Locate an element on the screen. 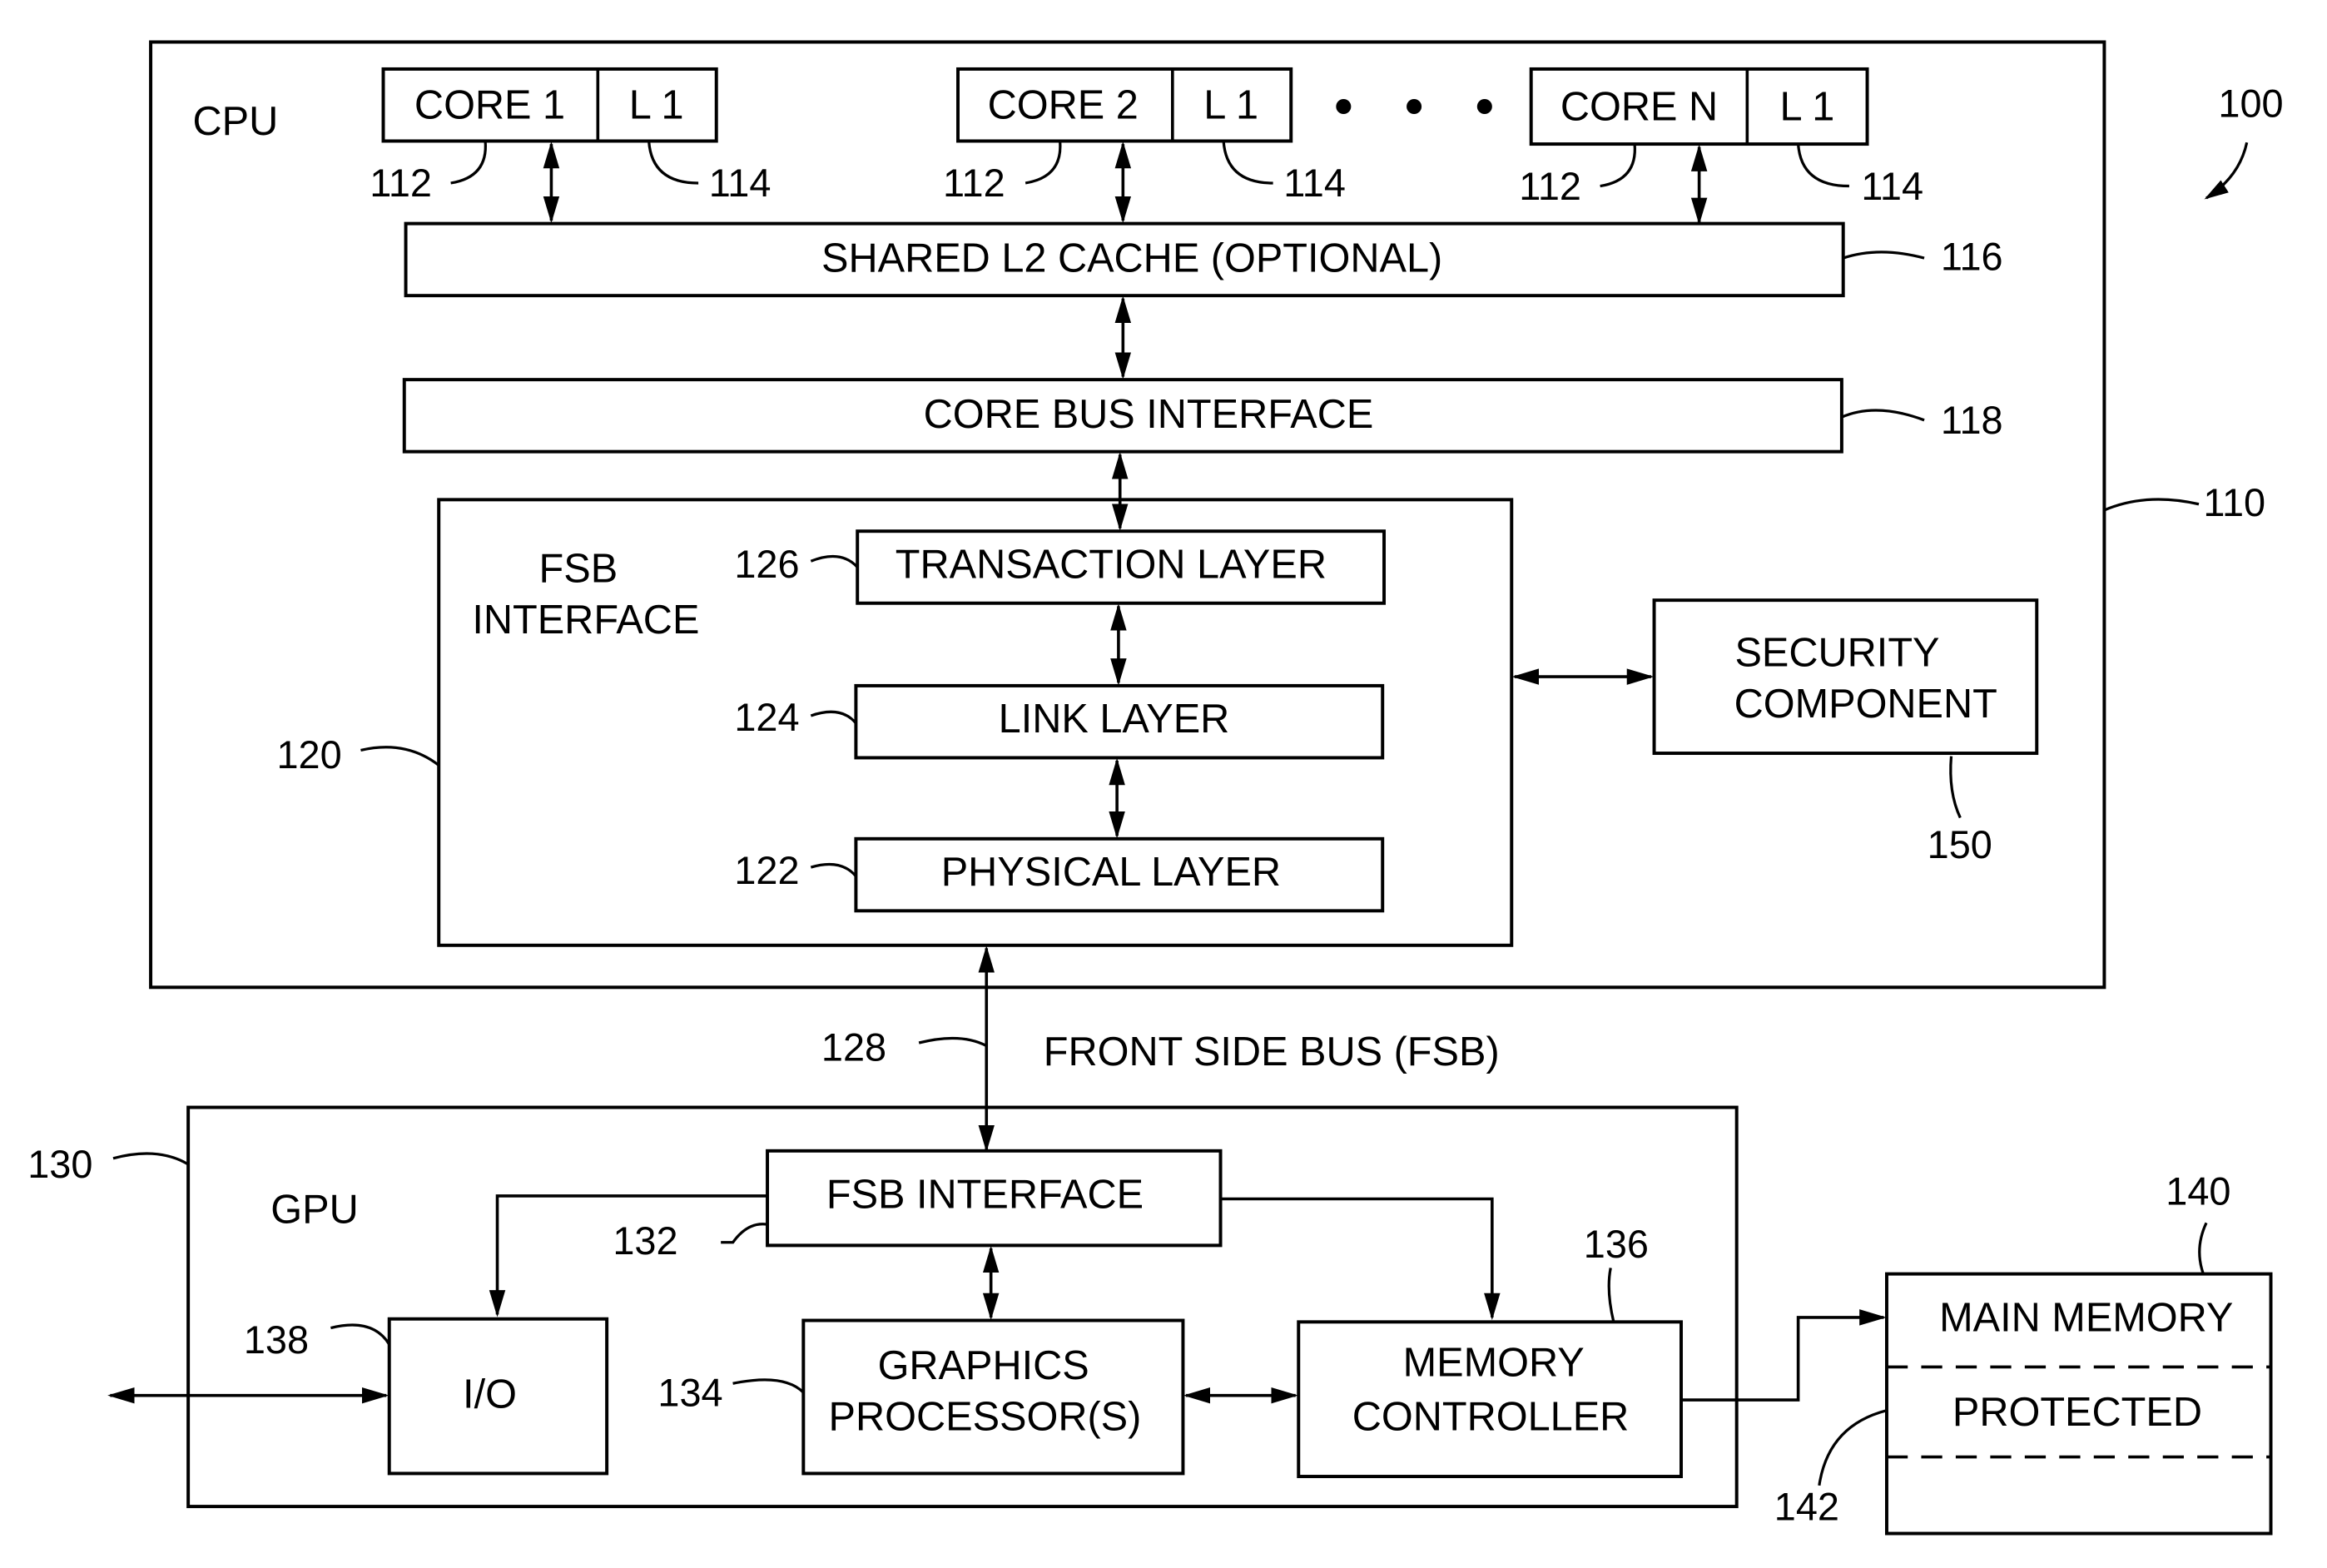 This screenshot has height=1568, width=2327. protected-region-ref: 142 is located at coordinates (1806, 1506).